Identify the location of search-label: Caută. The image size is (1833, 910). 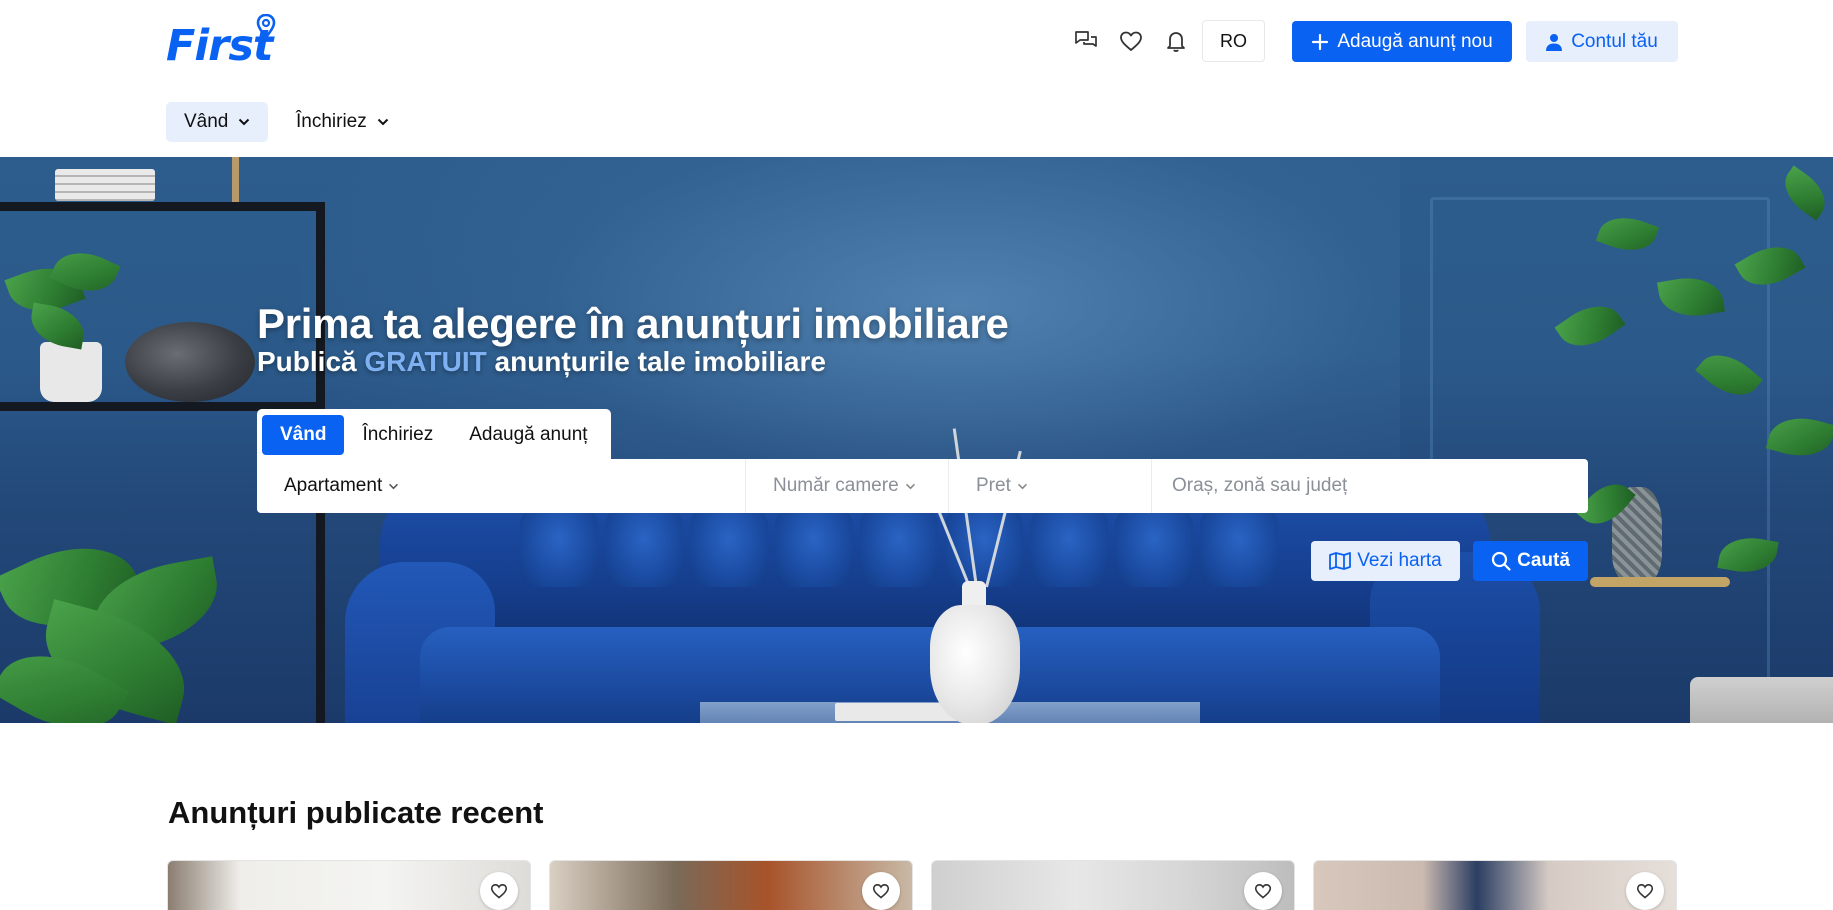
(1543, 560).